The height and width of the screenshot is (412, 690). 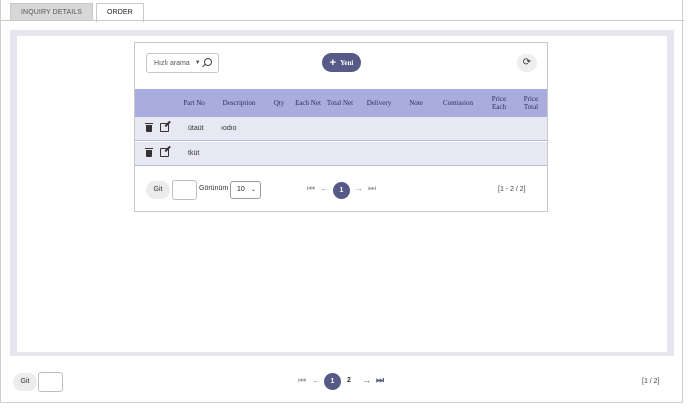 What do you see at coordinates (341, 154) in the screenshot?
I see `table-row: tküt` at bounding box center [341, 154].